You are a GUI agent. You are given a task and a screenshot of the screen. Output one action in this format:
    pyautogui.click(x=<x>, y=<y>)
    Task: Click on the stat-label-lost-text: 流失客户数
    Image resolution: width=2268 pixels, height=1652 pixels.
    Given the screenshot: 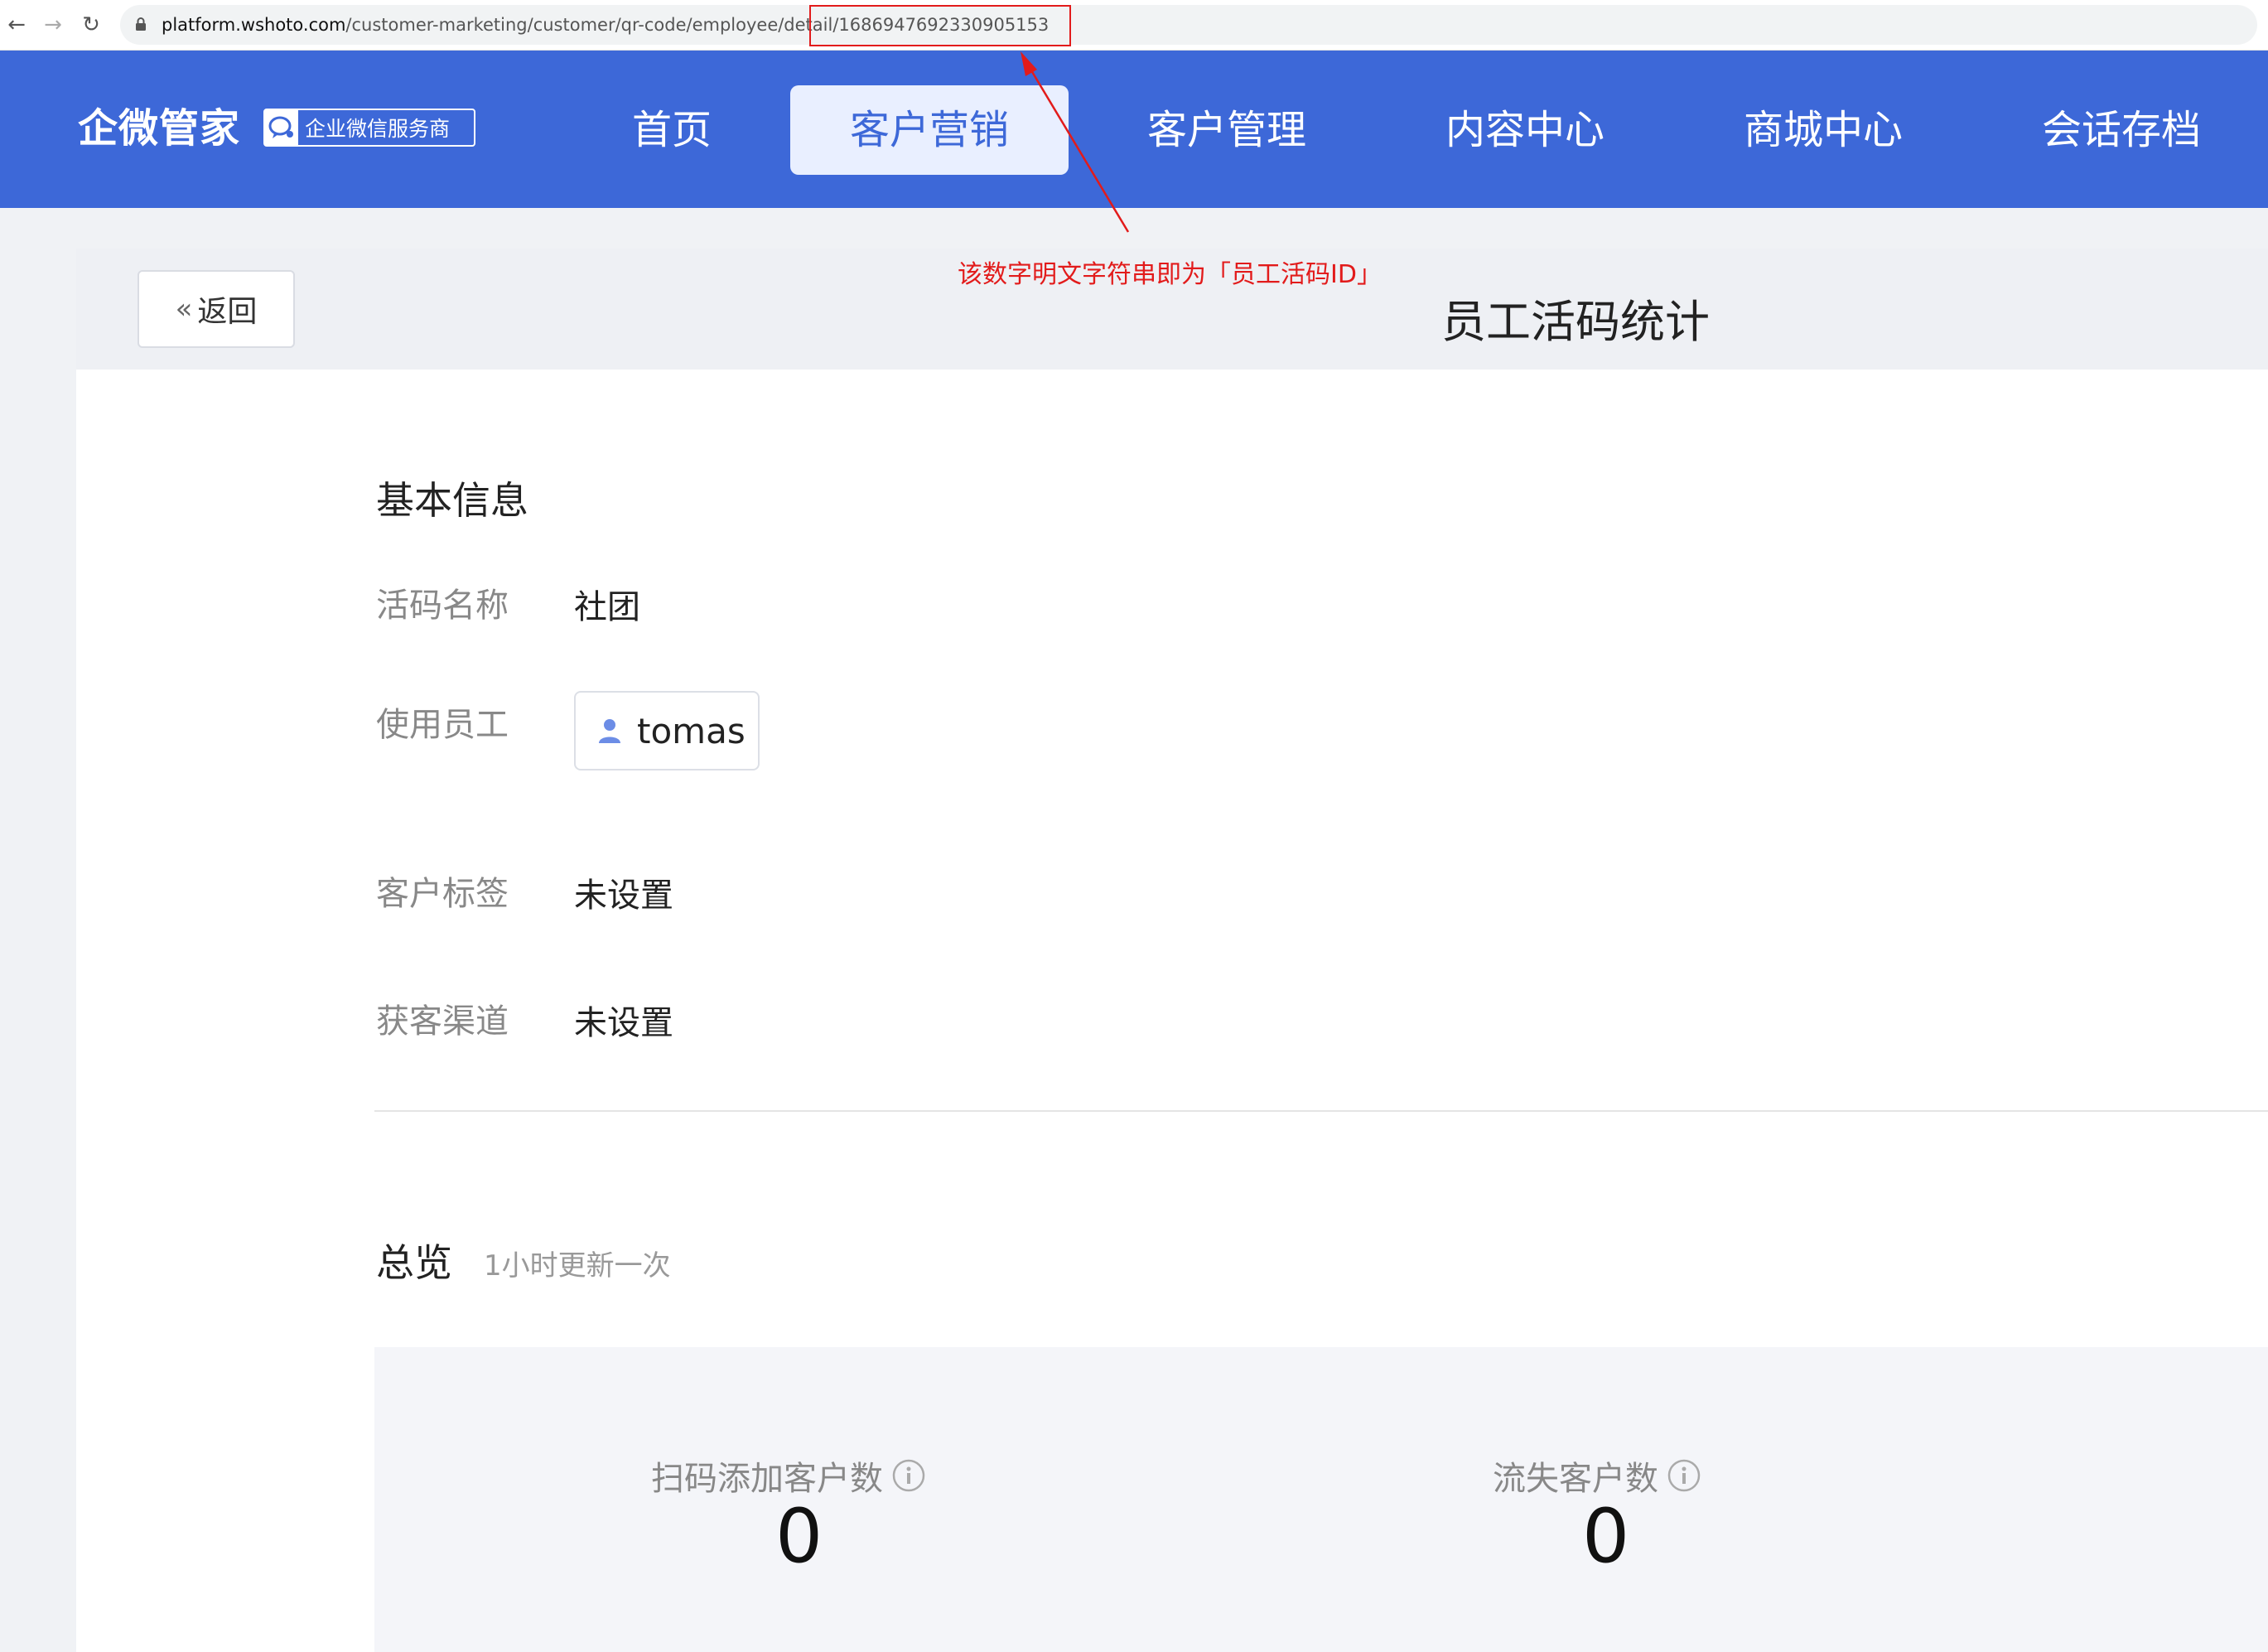 What is the action you would take?
    pyautogui.click(x=1575, y=1479)
    